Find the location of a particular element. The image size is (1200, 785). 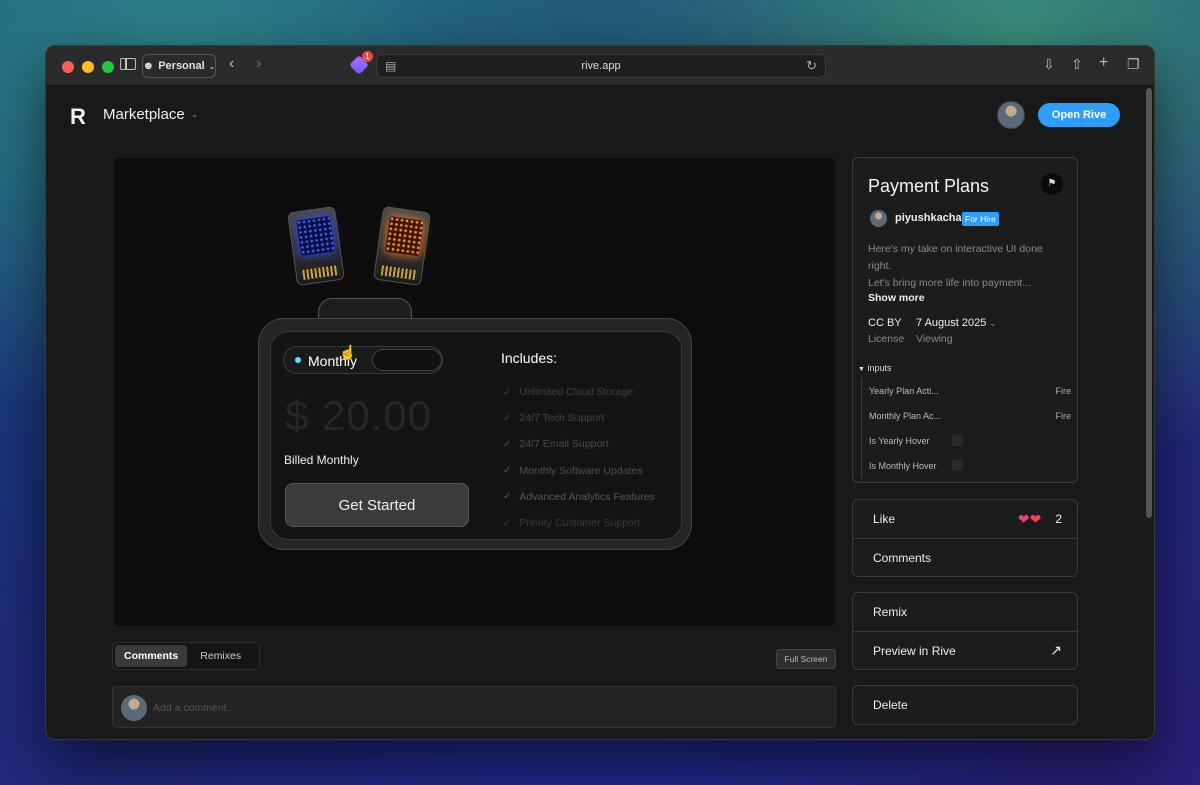

delete-button: Delete is located at coordinates (965, 705).